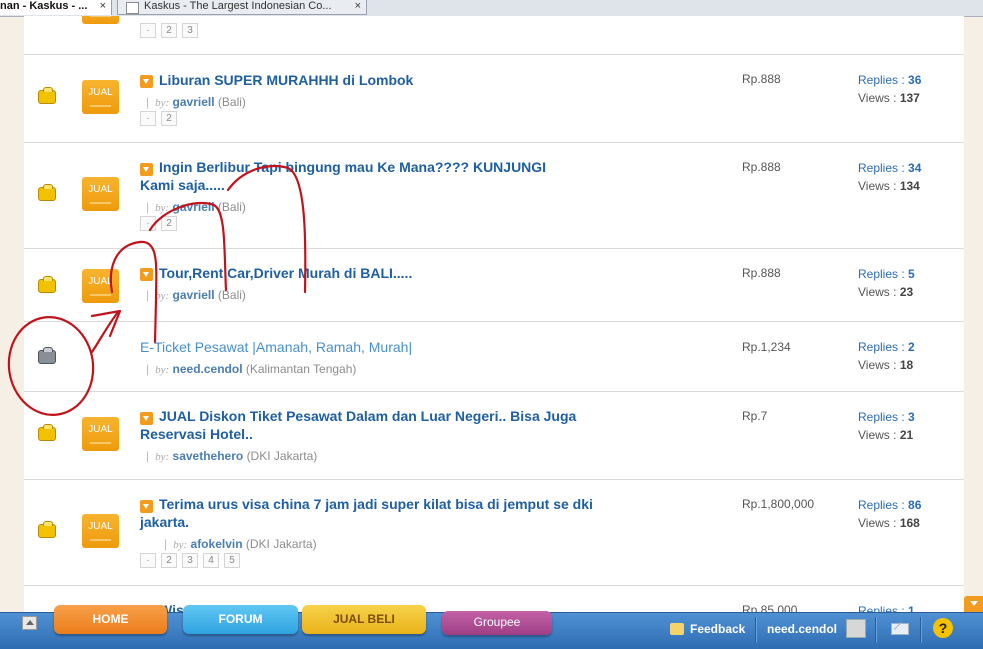 The image size is (983, 649). Describe the element at coordinates (889, 89) in the screenshot. I see `thread-stats: Replies : 36 Views : 137` at that location.